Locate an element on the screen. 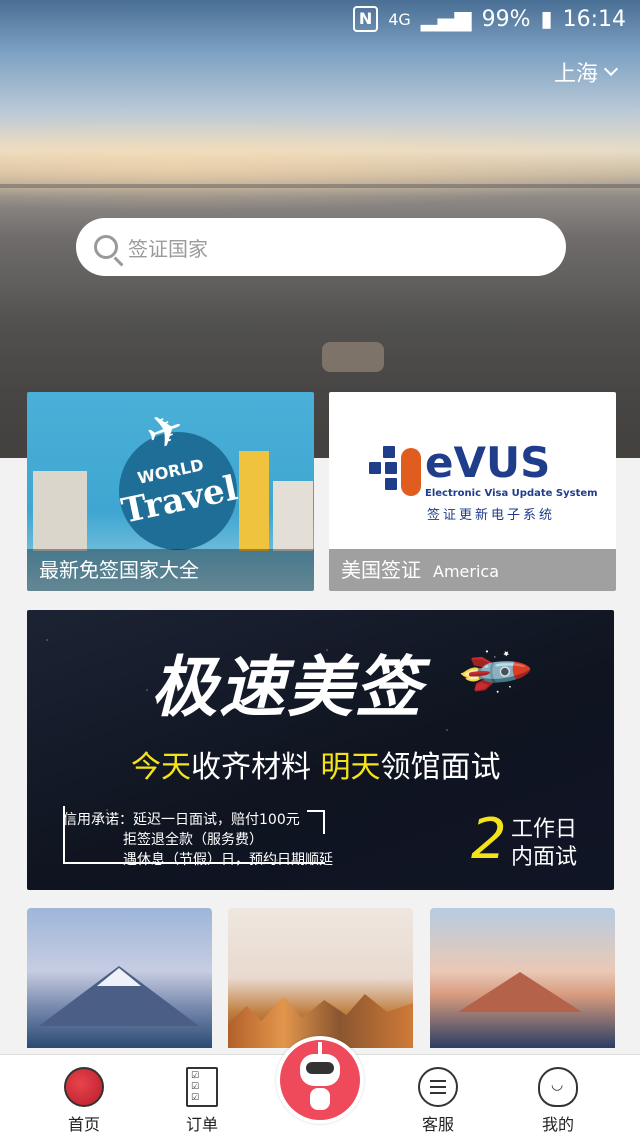 This screenshot has height=1136, width=640. tab-mine: 我的 is located at coordinates (558, 1101).